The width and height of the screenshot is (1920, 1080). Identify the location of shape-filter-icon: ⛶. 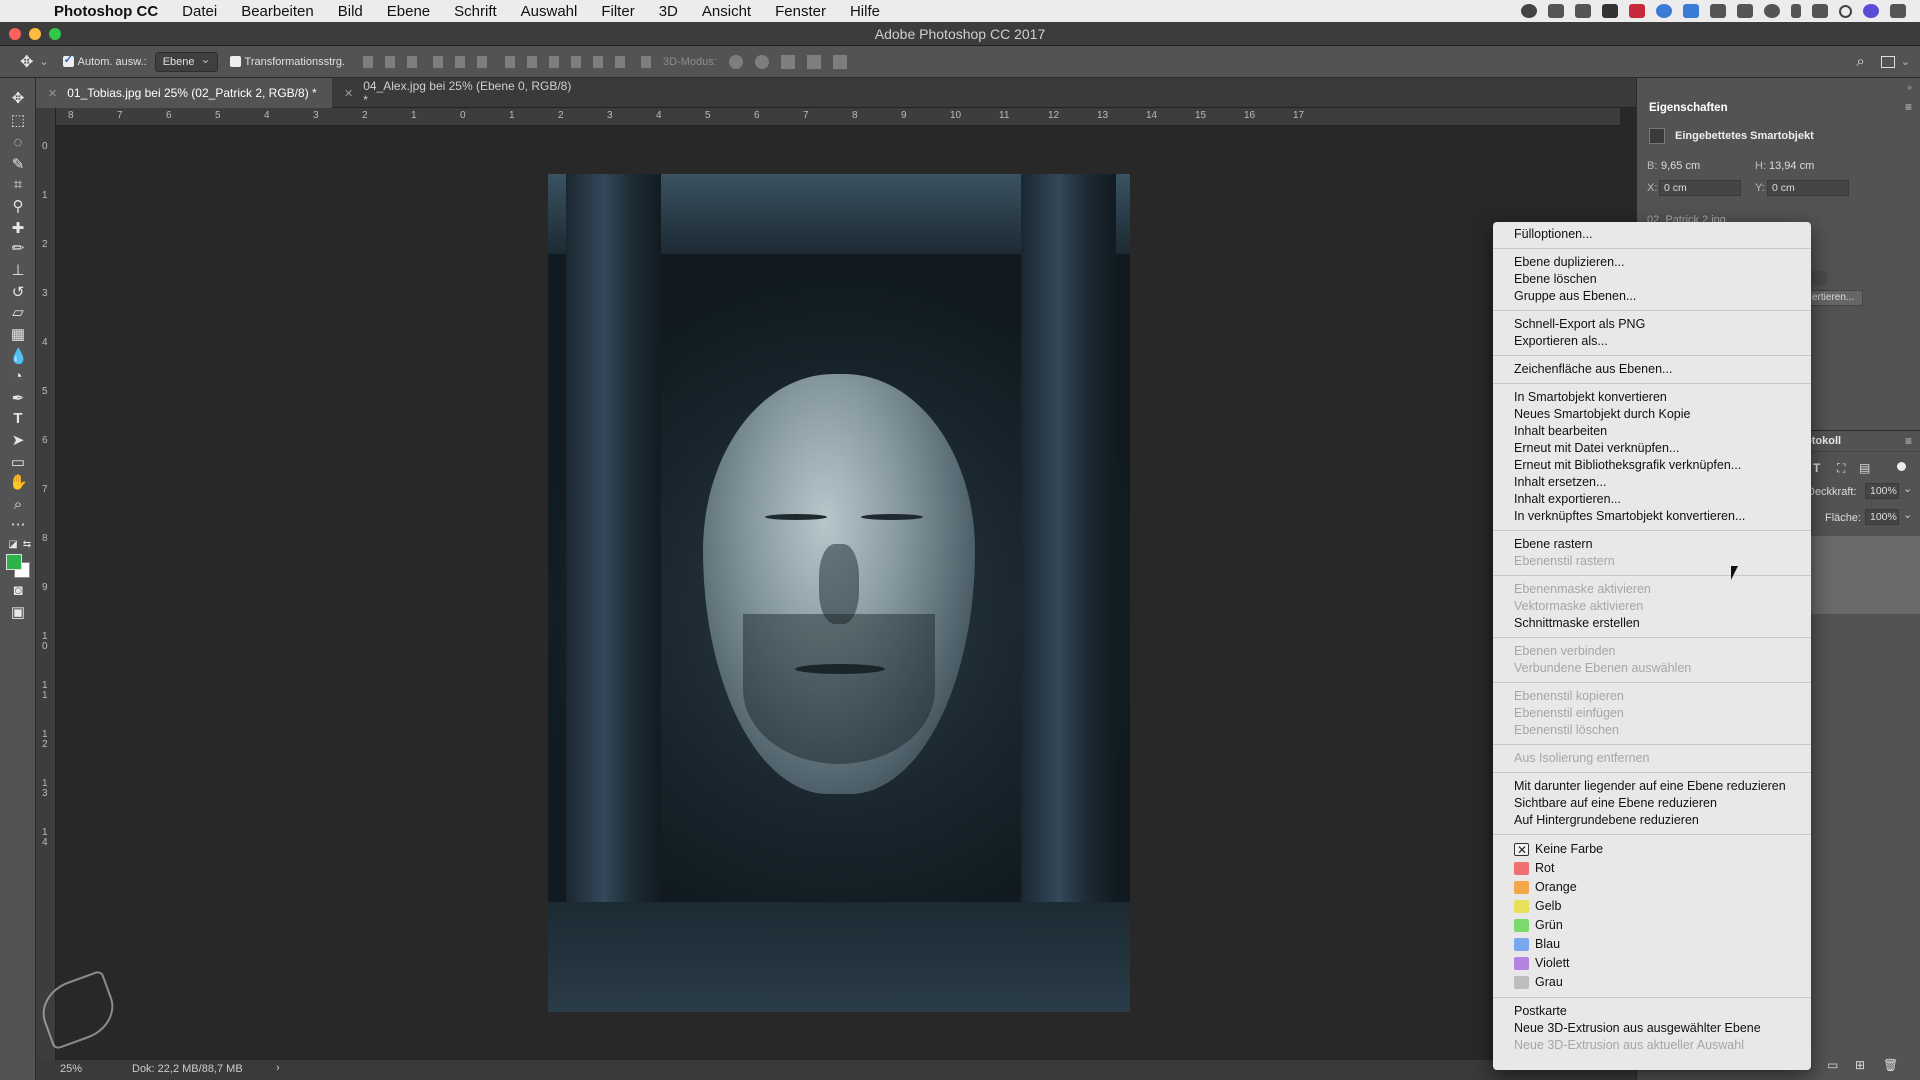
(1841, 468).